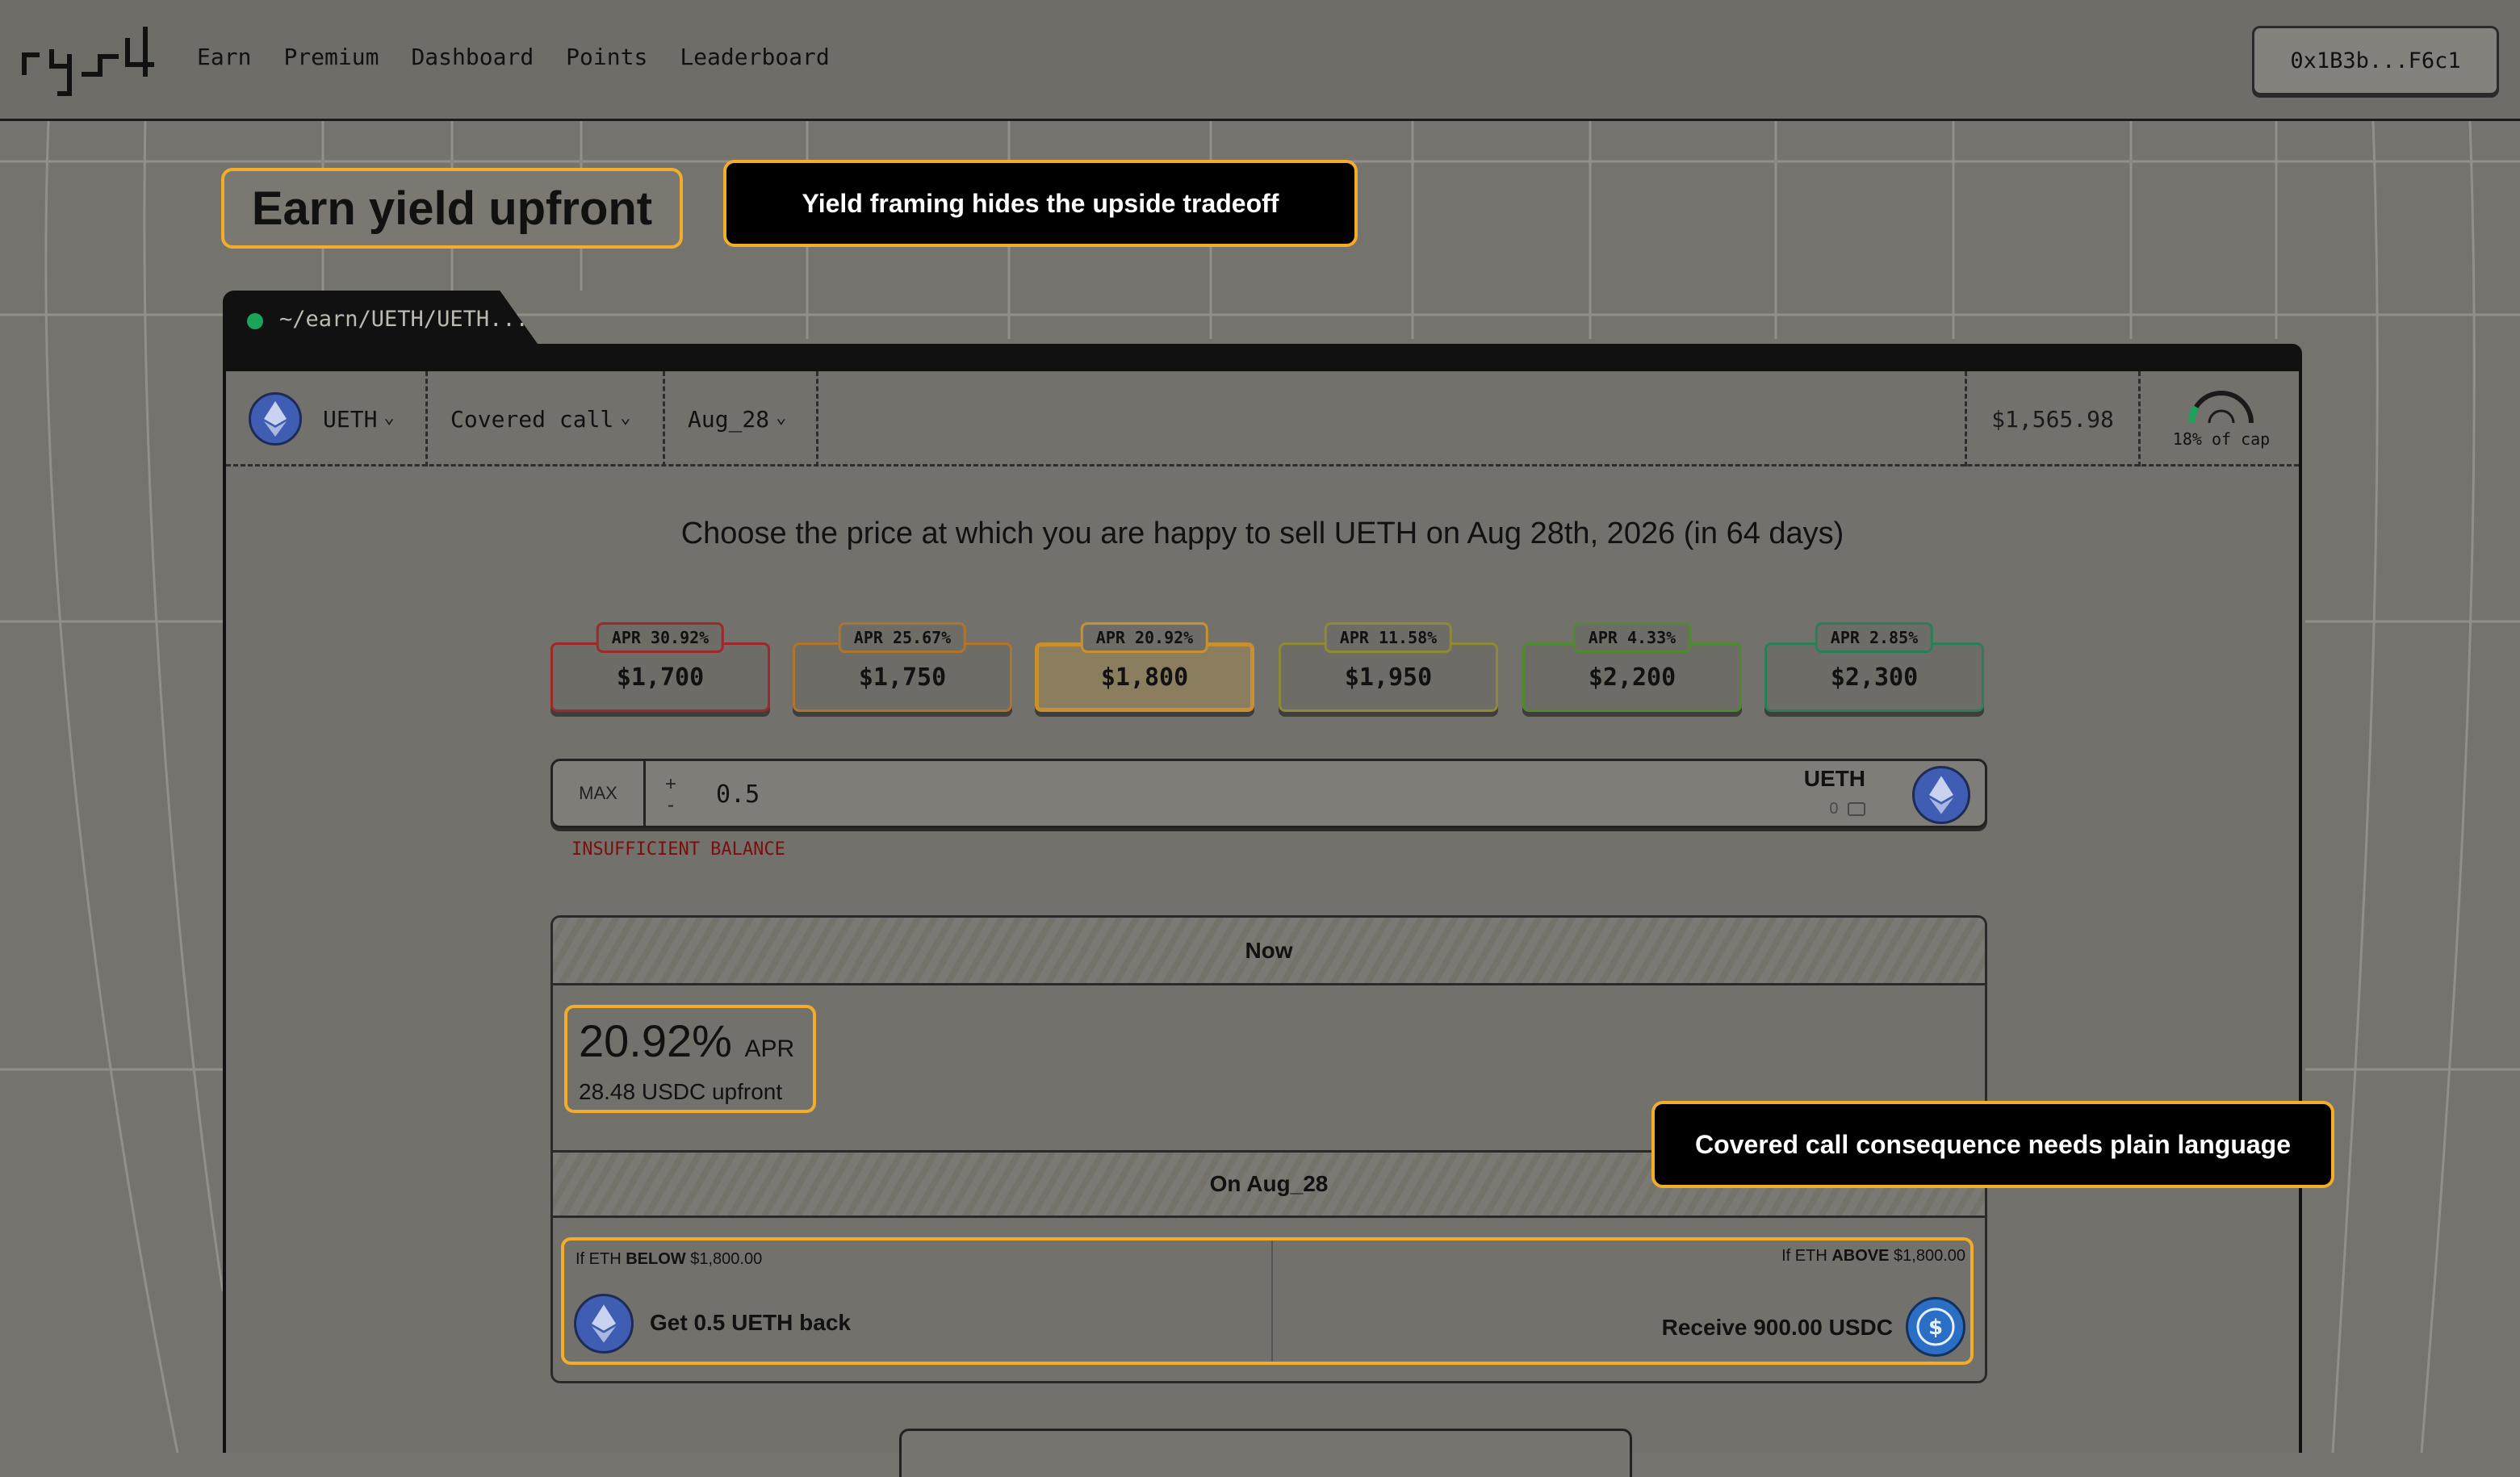  I want to click on strike-option: APR 11.58% $1,950, so click(1388, 667).